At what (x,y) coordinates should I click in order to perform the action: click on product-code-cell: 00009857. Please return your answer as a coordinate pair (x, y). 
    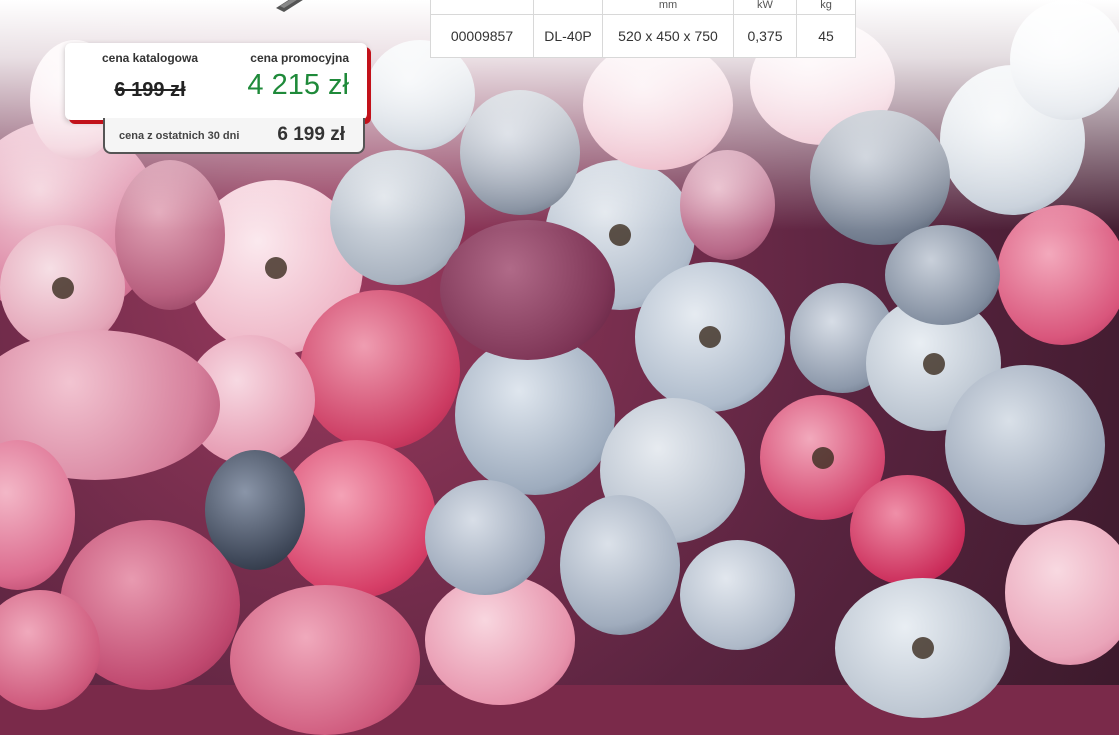
    Looking at the image, I should click on (482, 36).